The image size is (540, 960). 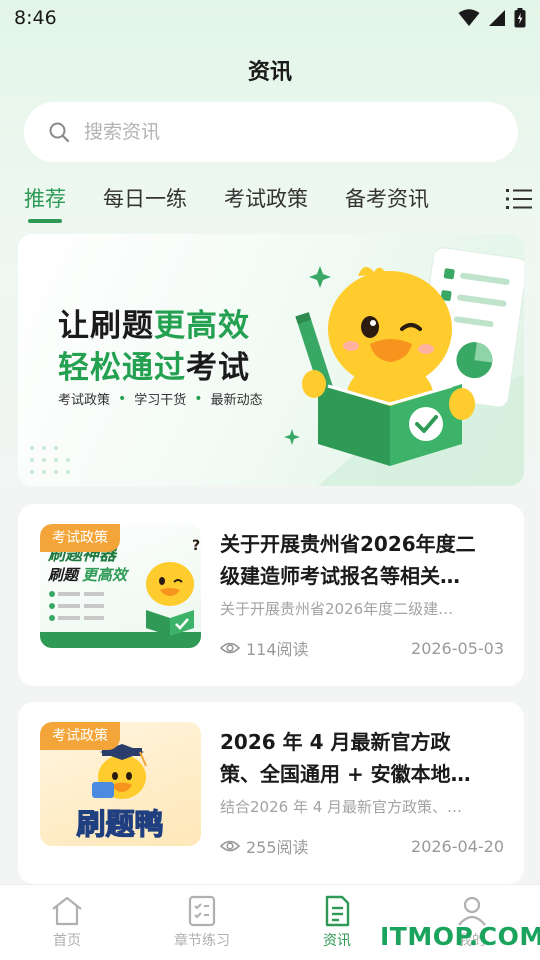 What do you see at coordinates (274, 132) in the screenshot?
I see `search-input` at bounding box center [274, 132].